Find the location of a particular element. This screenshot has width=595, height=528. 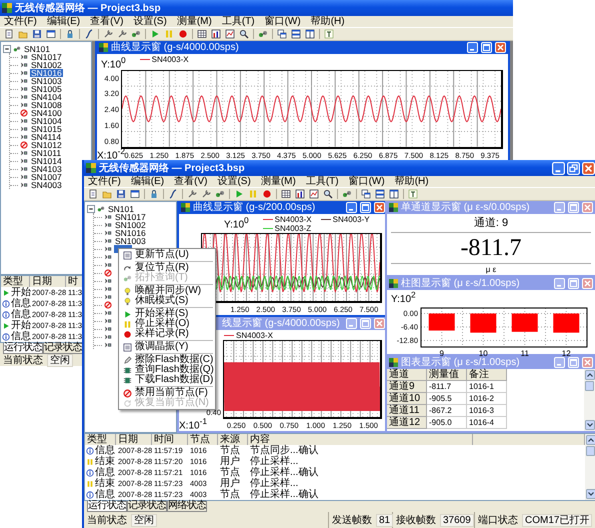

tree-item: SN1012 is located at coordinates (46, 145).